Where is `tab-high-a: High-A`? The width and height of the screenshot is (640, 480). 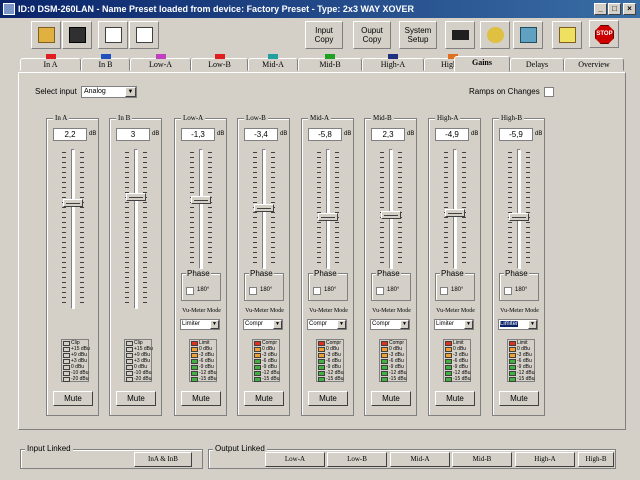 tab-high-a: High-A is located at coordinates (393, 62).